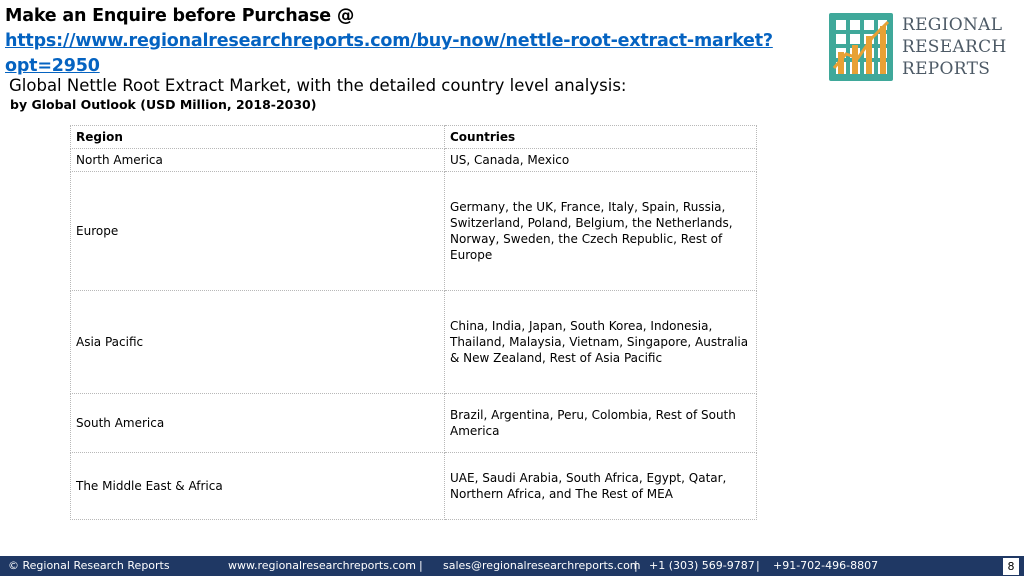 The width and height of the screenshot is (1024, 576). What do you see at coordinates (322, 566) in the screenshot?
I see `footer-website-link: www.regionalresearchreports.com` at bounding box center [322, 566].